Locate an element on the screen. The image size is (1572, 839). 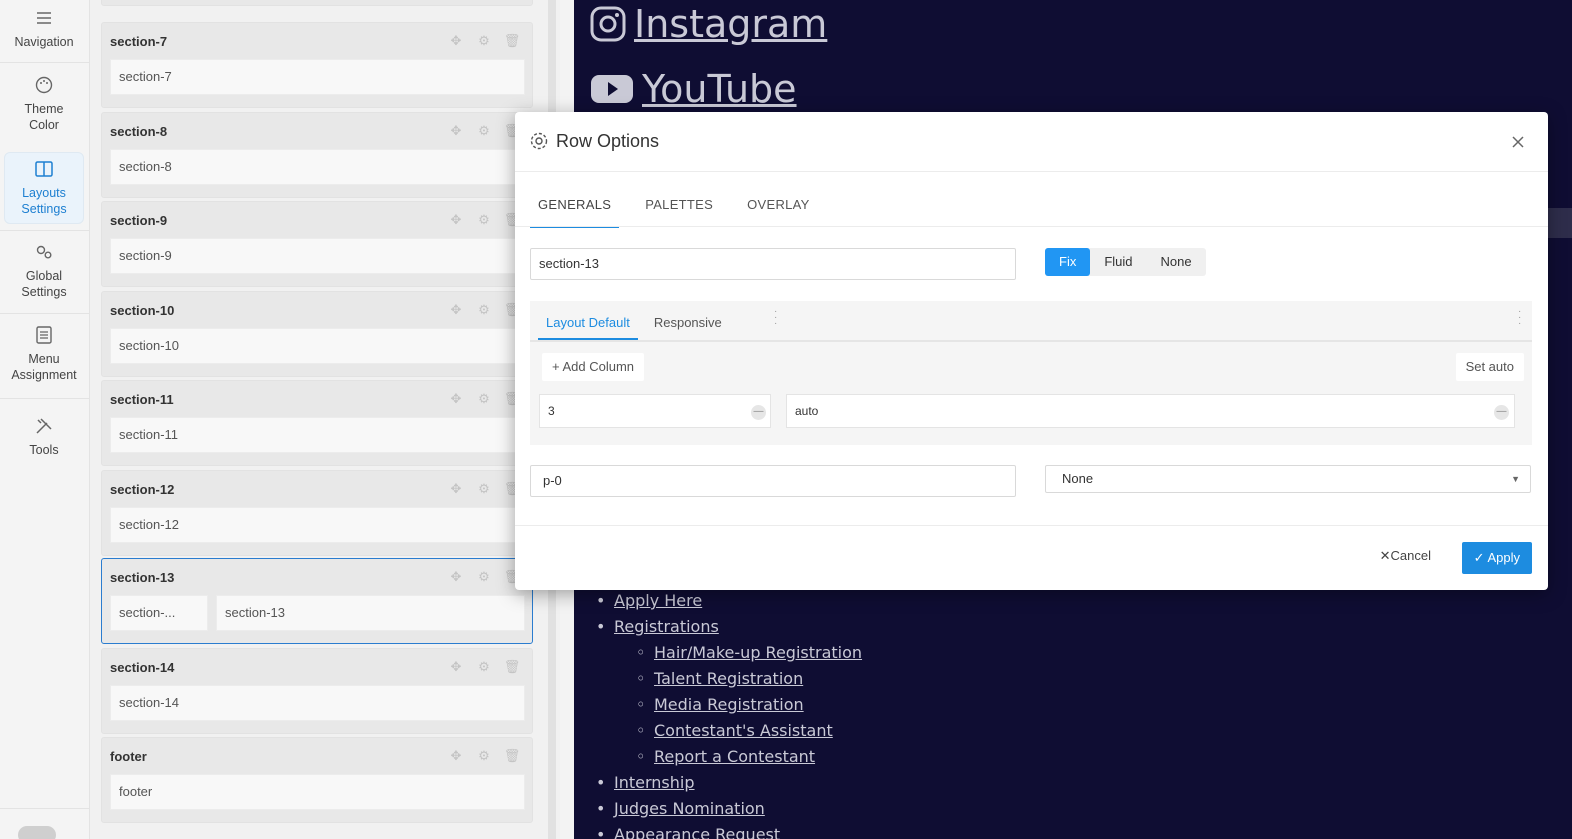
row-name-input: section-13 is located at coordinates (773, 264).